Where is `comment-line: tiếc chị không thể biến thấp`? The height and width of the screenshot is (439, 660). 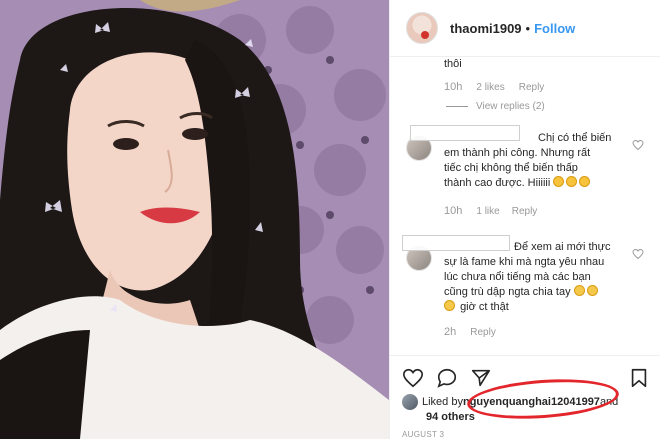 comment-line: tiếc chị không thể biến thấp is located at coordinates (511, 168).